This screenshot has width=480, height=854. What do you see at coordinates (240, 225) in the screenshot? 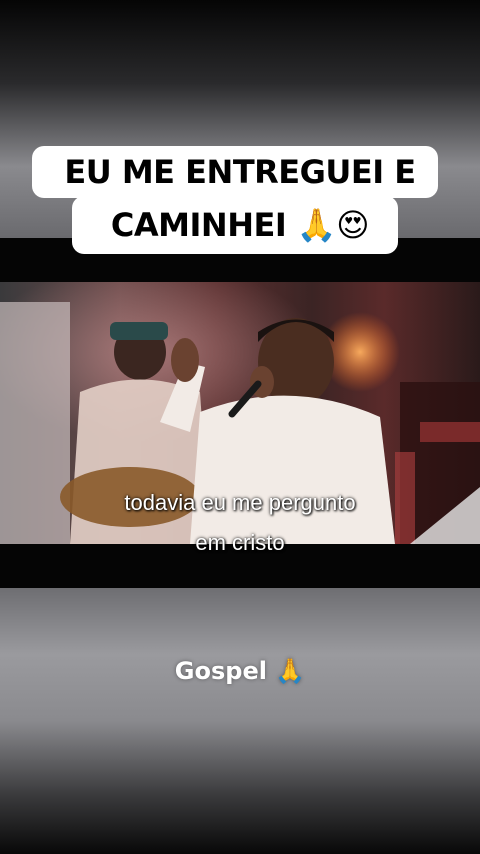
I see `title-line2: CAMINHEI 🙏😍` at bounding box center [240, 225].